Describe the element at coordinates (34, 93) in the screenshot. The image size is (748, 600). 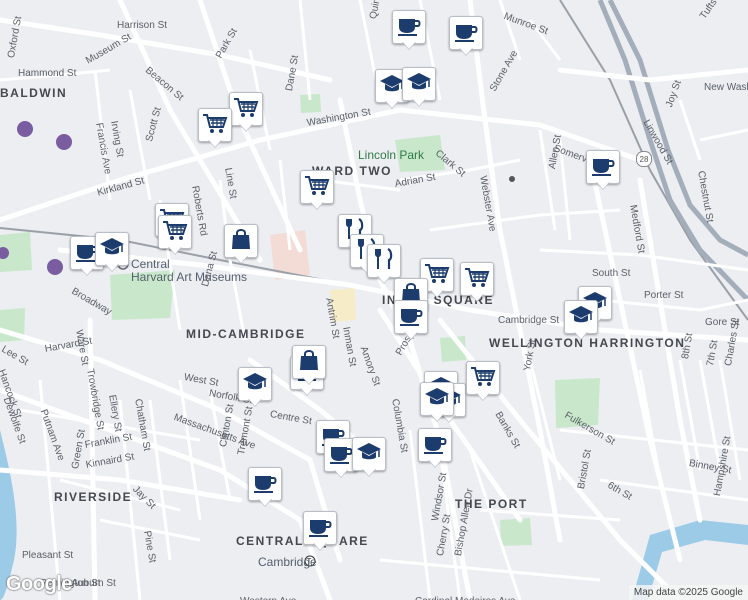
I see `area-label-baldwin: BALDWIN` at that location.